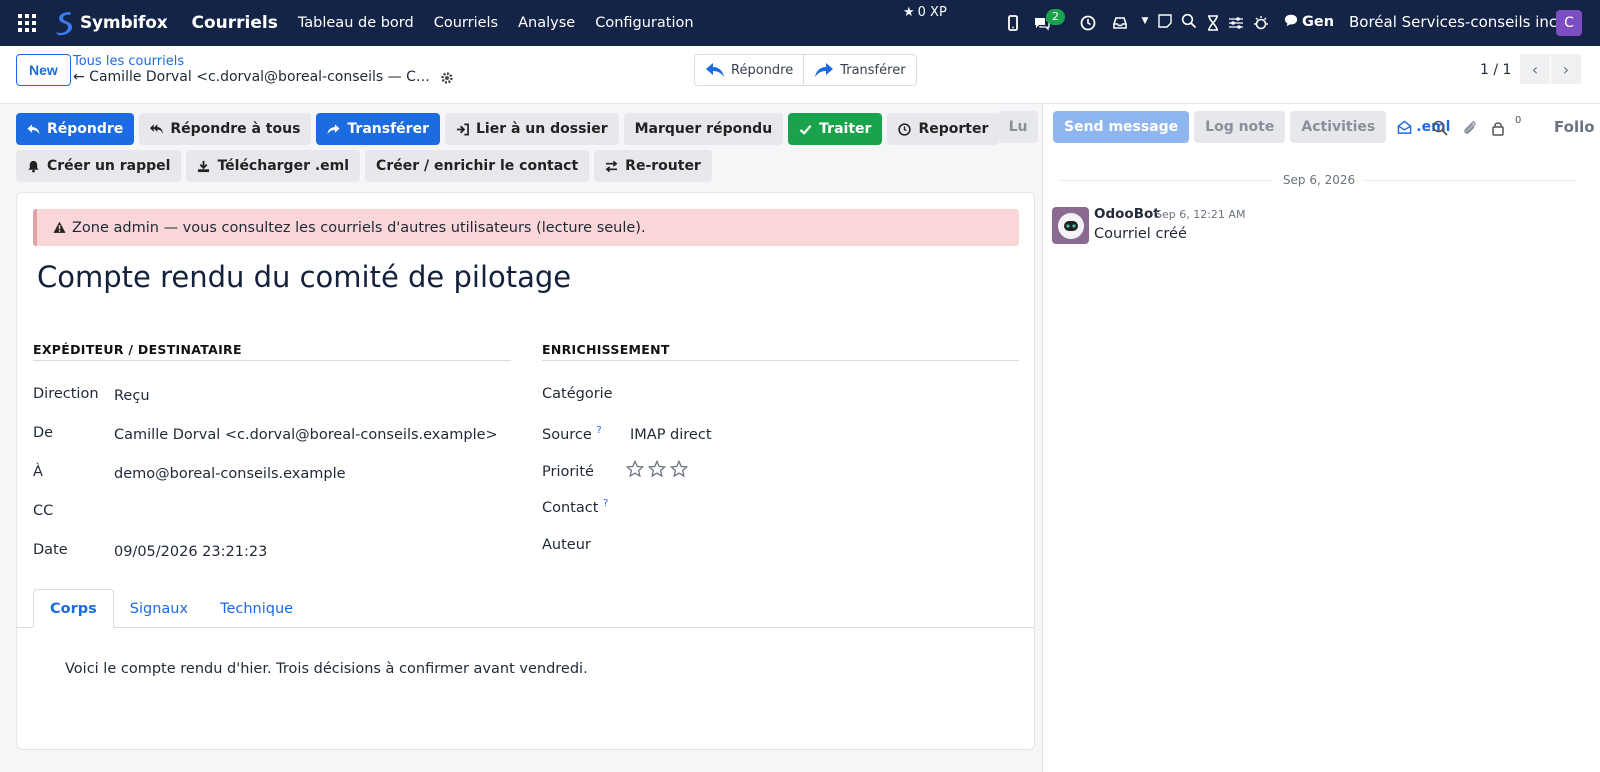  Describe the element at coordinates (780, 351) in the screenshot. I see `section-enrichment: ENRICHISSEMENT` at that location.